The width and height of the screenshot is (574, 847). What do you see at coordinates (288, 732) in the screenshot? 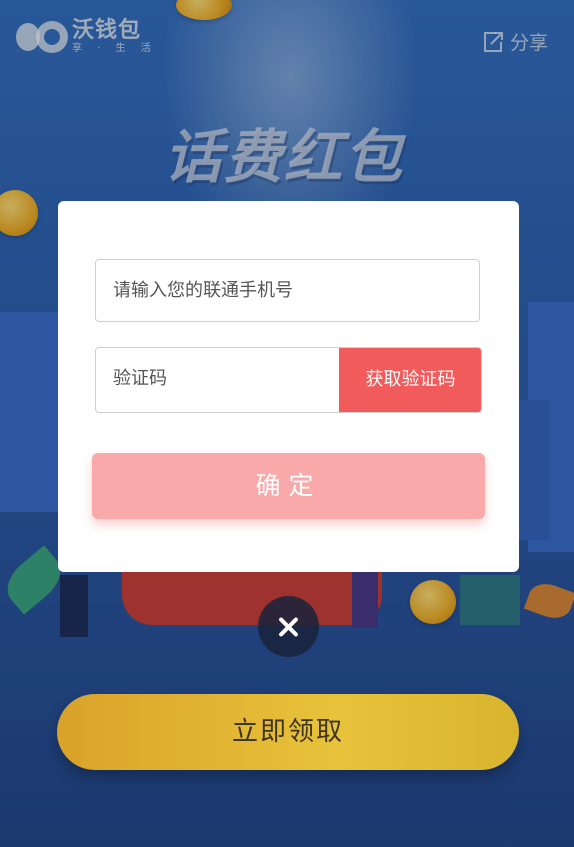
I see `claim-now-button: 立即领取` at bounding box center [288, 732].